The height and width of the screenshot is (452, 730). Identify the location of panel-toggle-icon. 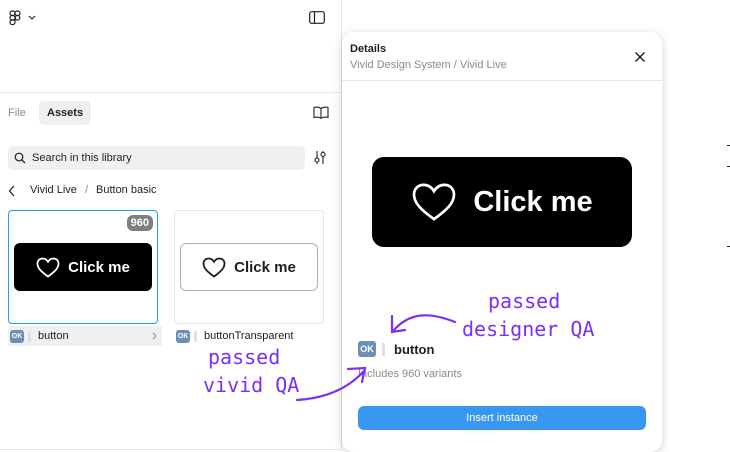
(317, 17).